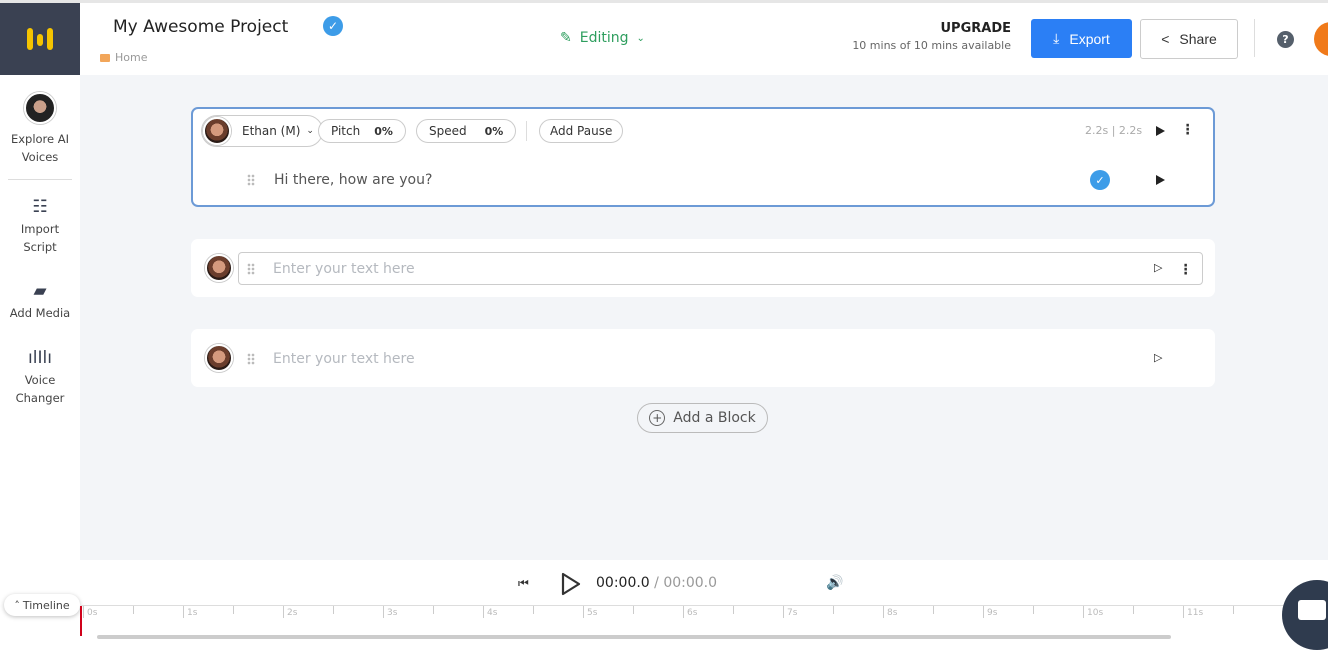  What do you see at coordinates (792, 613) in the screenshot?
I see `timeline-tick-label: 7s` at bounding box center [792, 613].